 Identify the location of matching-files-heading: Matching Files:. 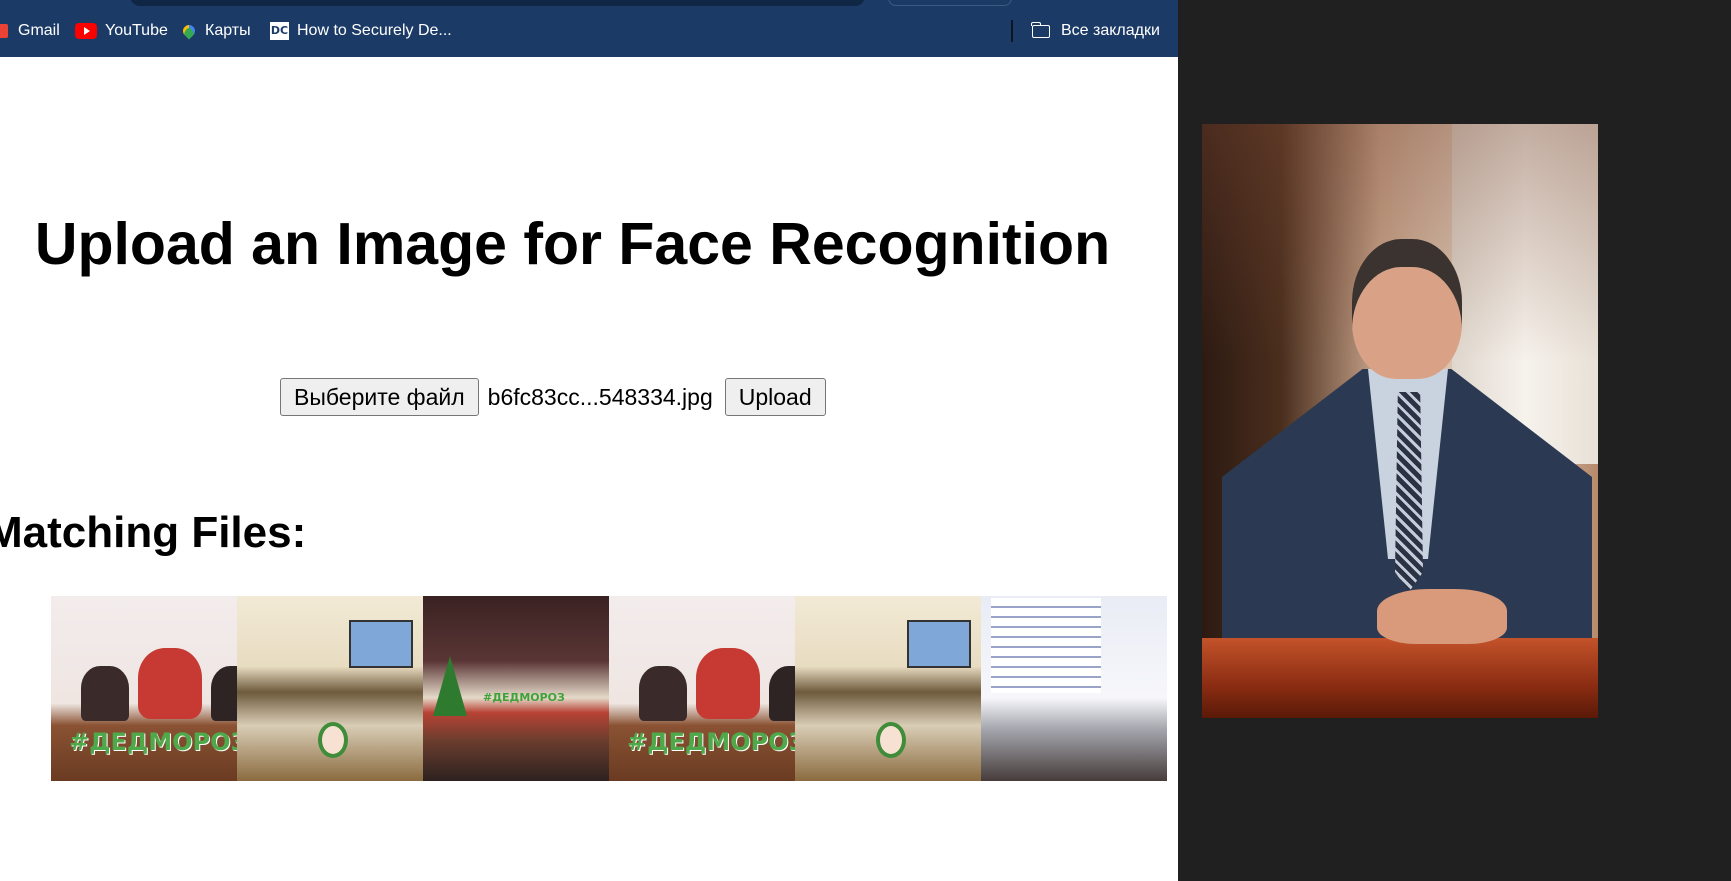
(153, 532).